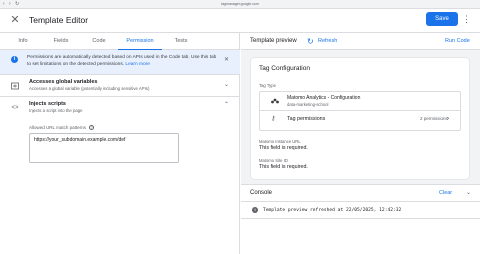 The image size is (480, 254). Describe the element at coordinates (466, 19) in the screenshot. I see `more-vert-icon: ⋮` at that location.